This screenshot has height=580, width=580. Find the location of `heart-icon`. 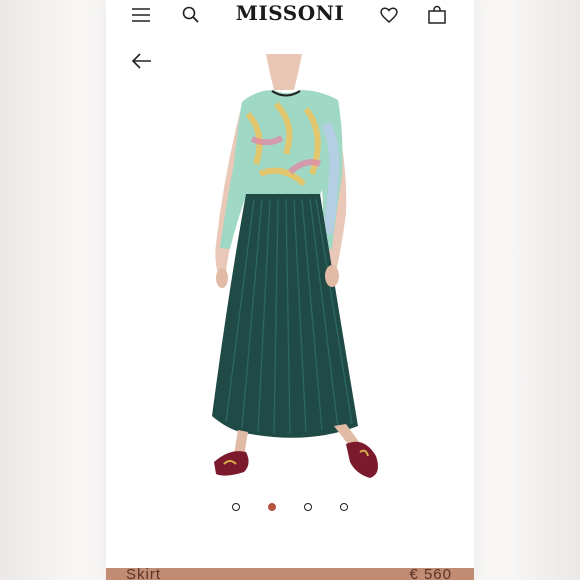

heart-icon is located at coordinates (389, 15).